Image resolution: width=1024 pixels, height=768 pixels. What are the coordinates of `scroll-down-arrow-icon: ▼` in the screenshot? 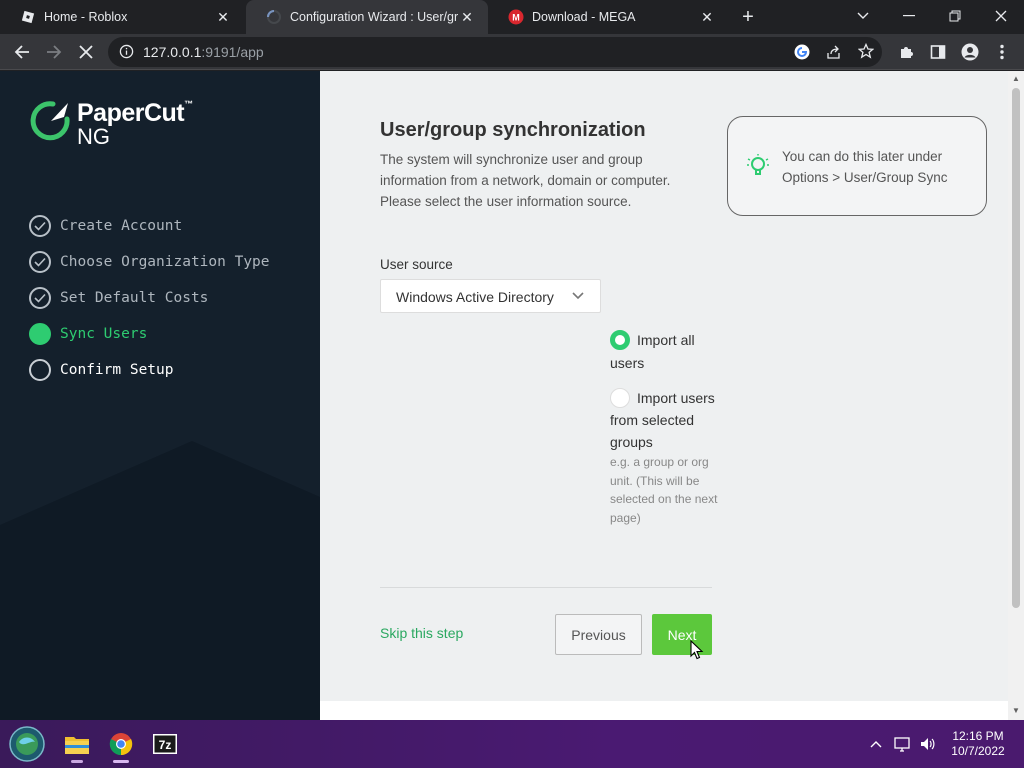 It's located at (1016, 711).